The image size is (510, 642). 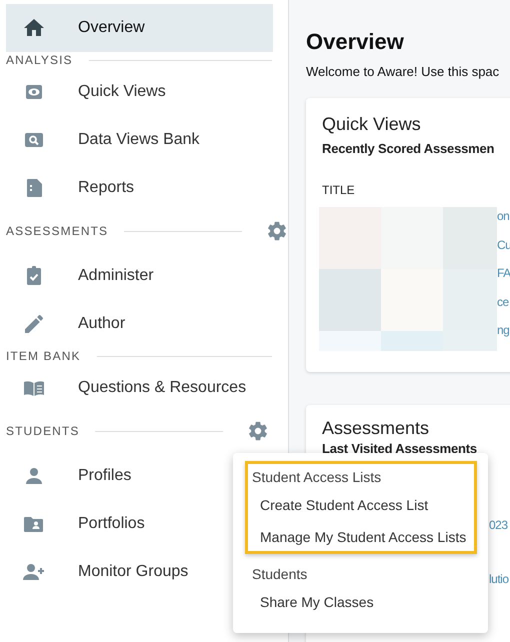 I want to click on nav-item: Overview, so click(x=139, y=28).